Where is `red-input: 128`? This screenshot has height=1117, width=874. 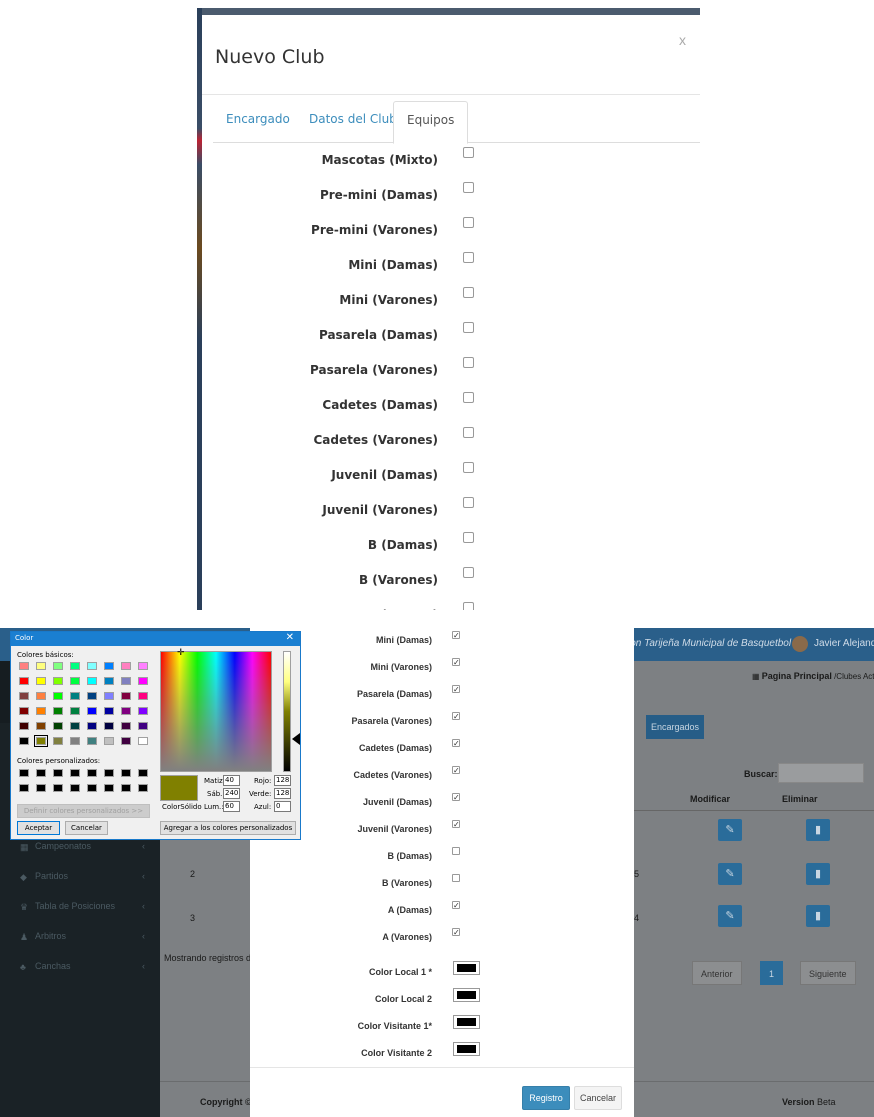
red-input: 128 is located at coordinates (282, 780).